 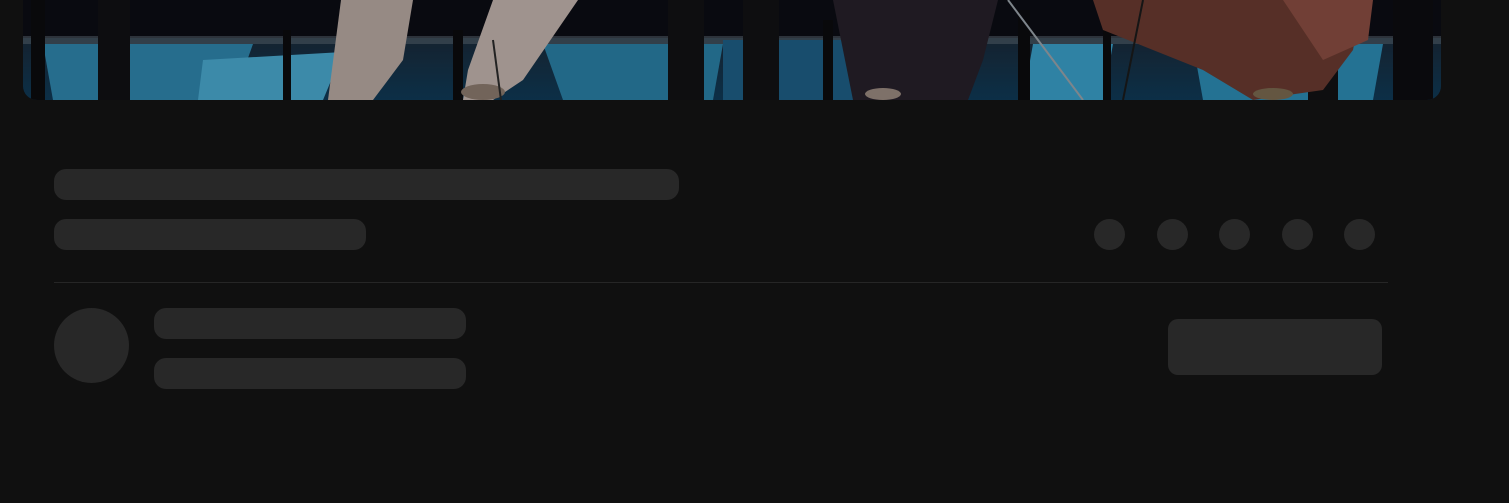 What do you see at coordinates (366, 184) in the screenshot?
I see `video-title-placeholder` at bounding box center [366, 184].